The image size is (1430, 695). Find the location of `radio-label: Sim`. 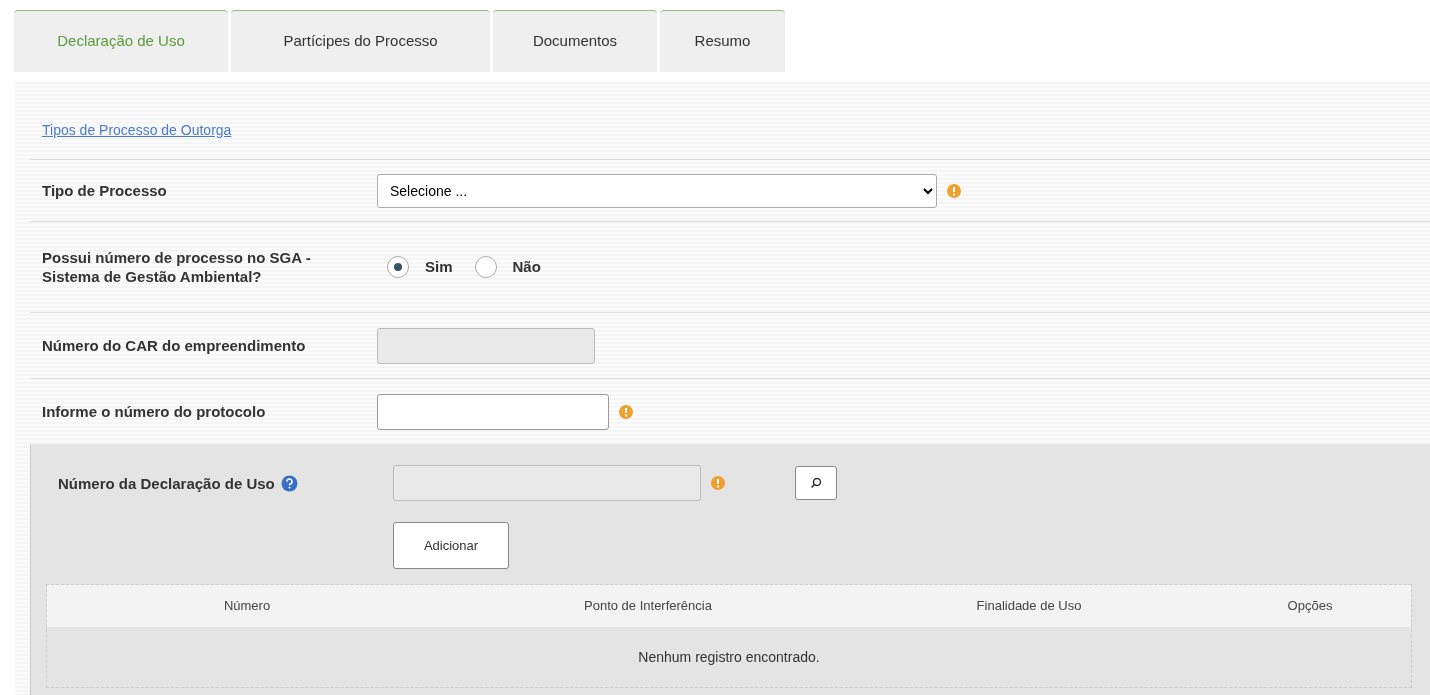

radio-label: Sim is located at coordinates (439, 266).